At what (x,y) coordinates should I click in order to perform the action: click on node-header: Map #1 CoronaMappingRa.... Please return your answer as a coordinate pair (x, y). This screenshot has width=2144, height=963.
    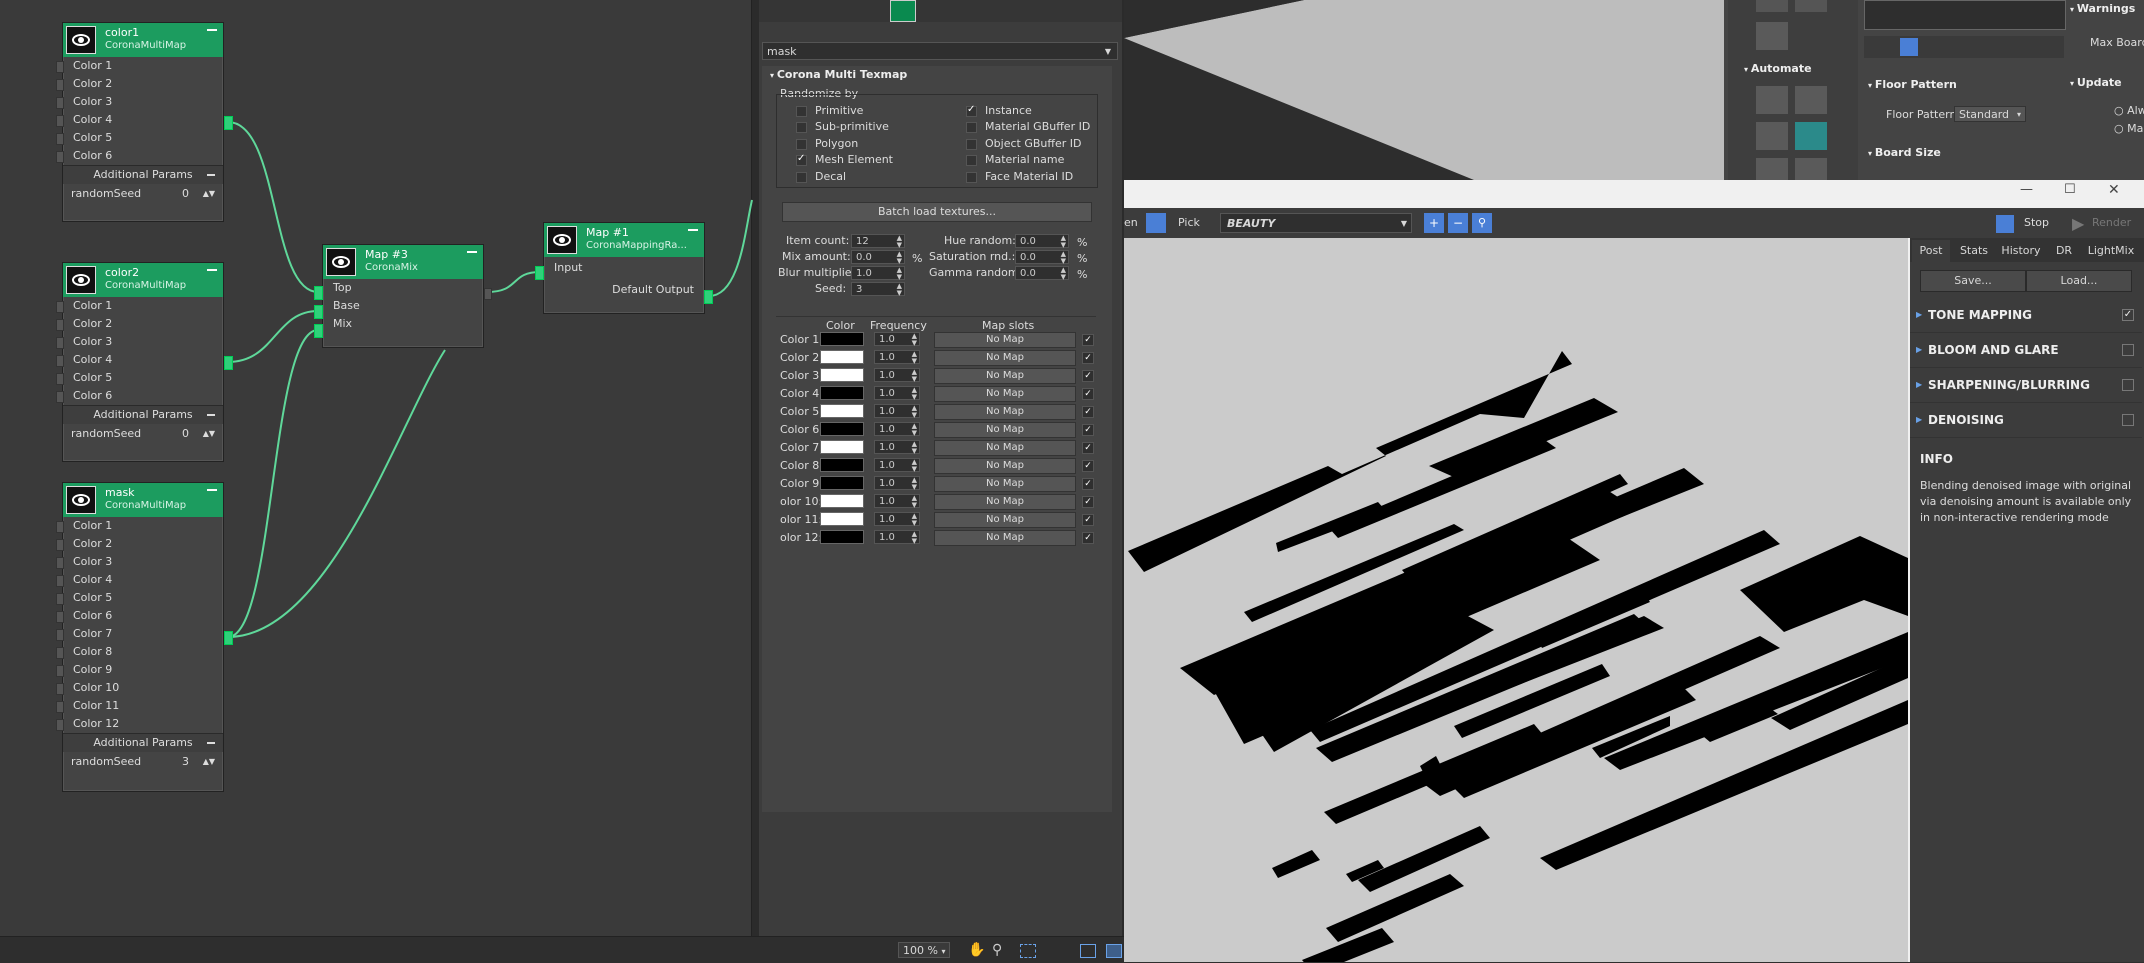
    Looking at the image, I should click on (624, 240).